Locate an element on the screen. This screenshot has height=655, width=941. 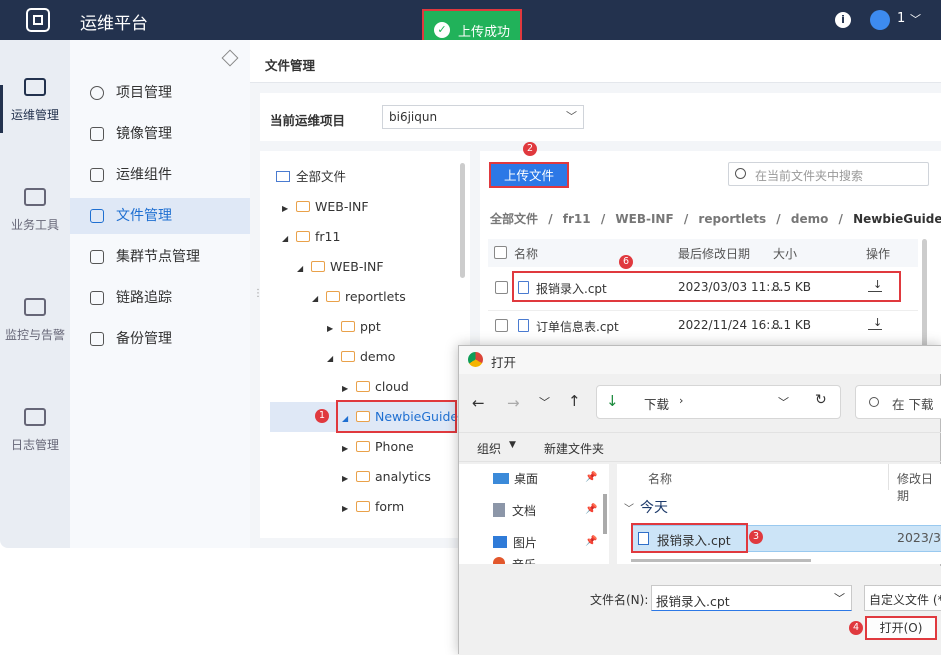
user-count: 1 is located at coordinates (901, 18).